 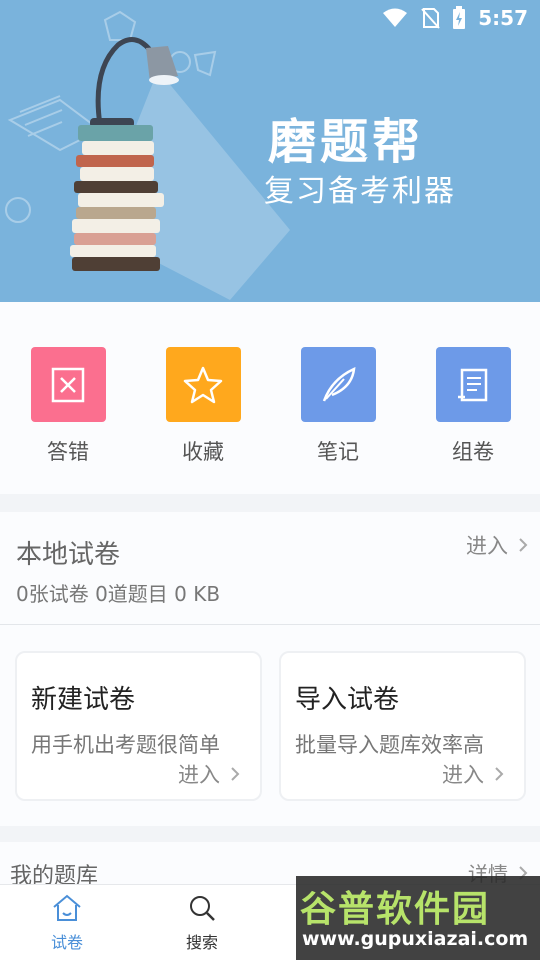 What do you see at coordinates (360, 191) in the screenshot?
I see `app-subtitle: 复习备考利器` at bounding box center [360, 191].